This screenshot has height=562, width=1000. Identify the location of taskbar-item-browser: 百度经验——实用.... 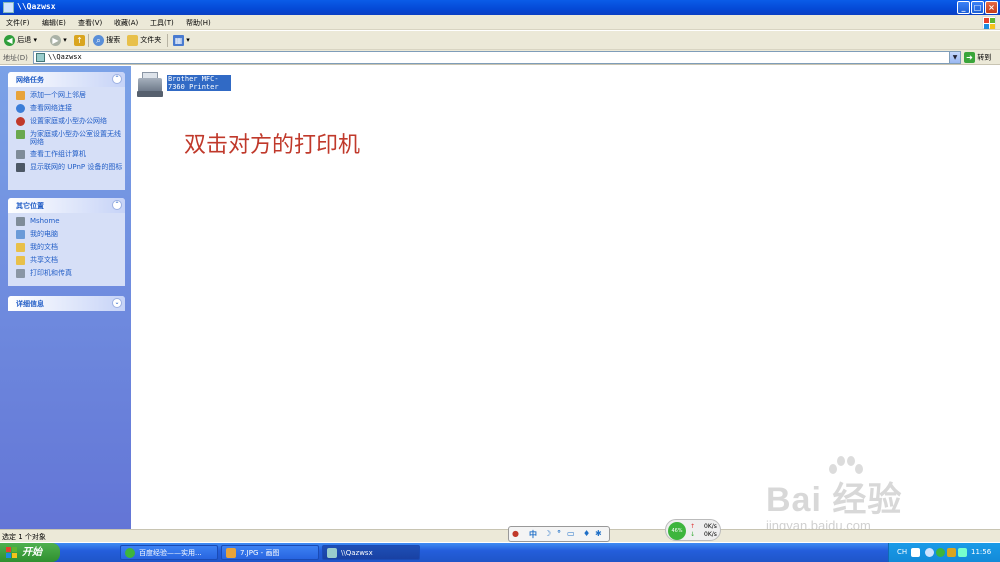
(169, 552).